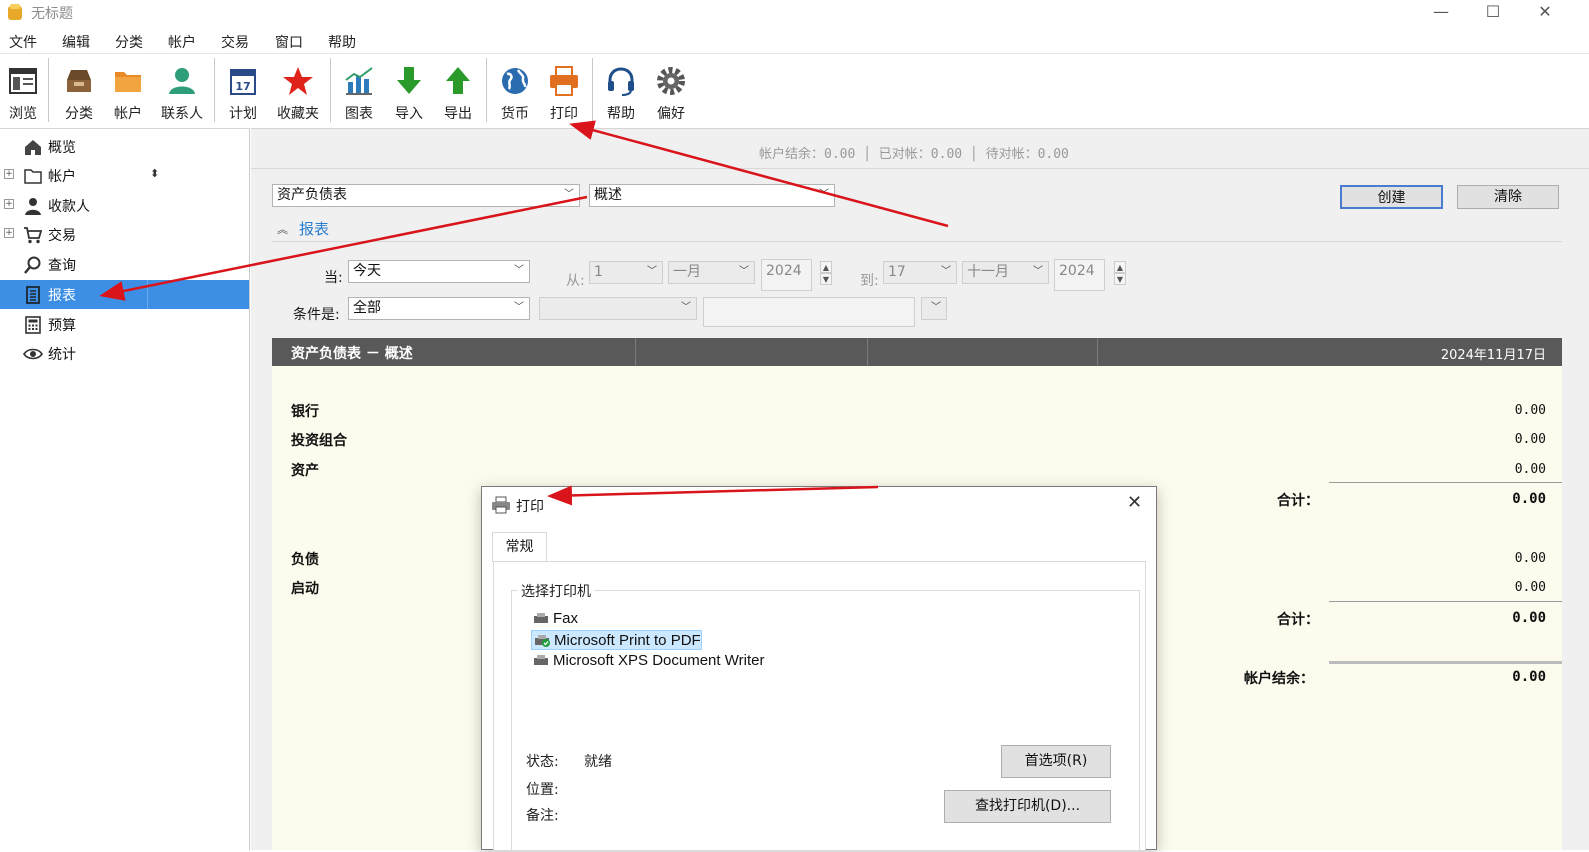  Describe the element at coordinates (289, 42) in the screenshot. I see `menu-window: 窗口` at that location.